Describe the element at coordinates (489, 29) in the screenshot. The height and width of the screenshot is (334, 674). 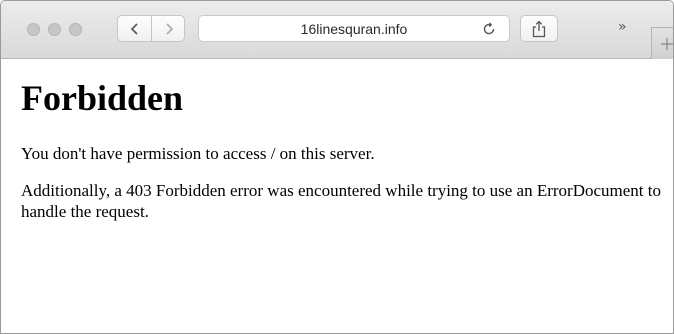
I see `reload-icon` at that location.